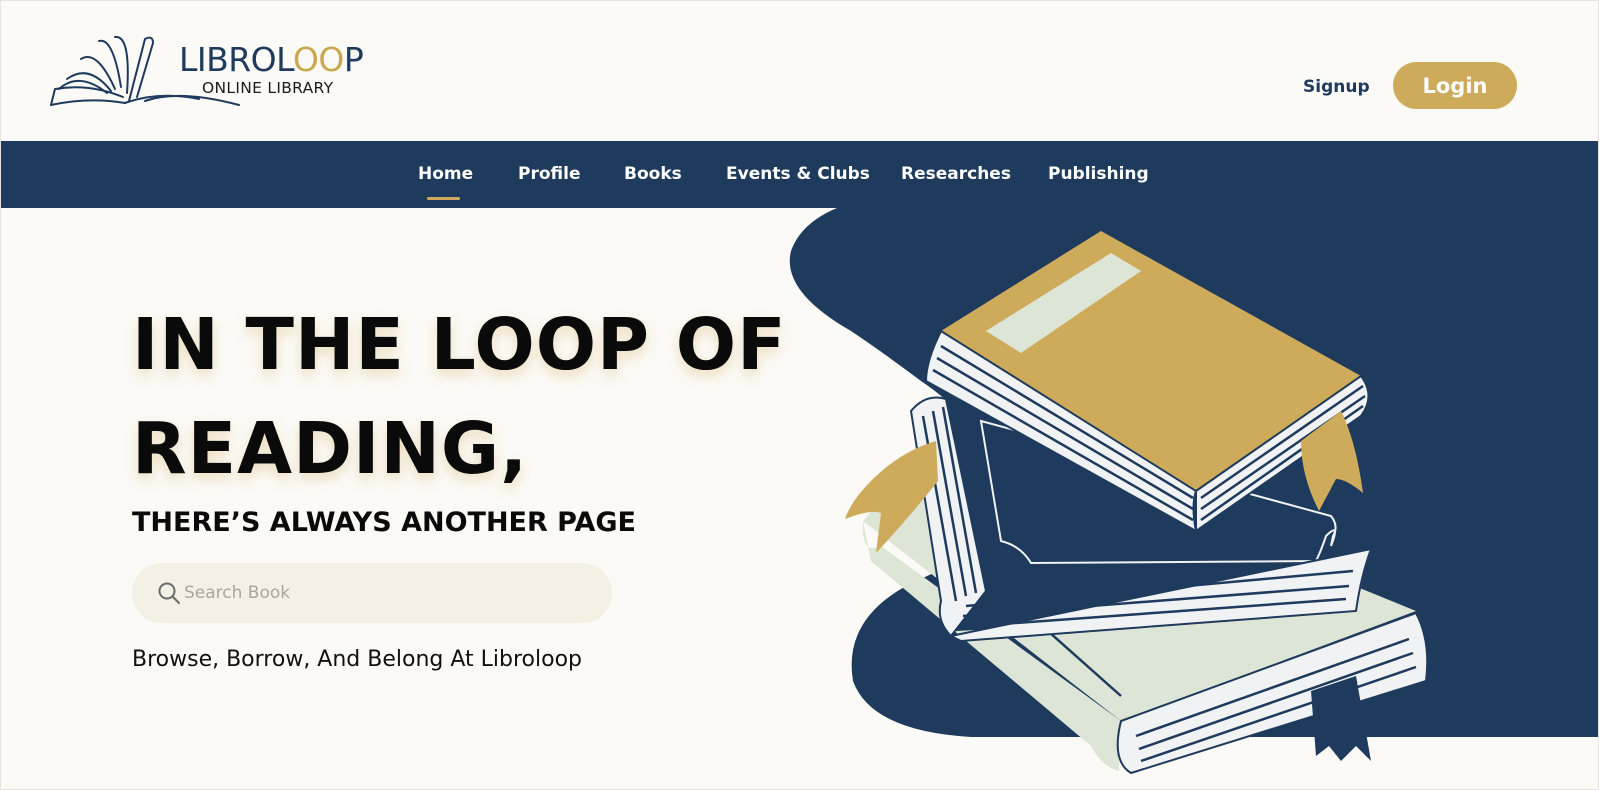  What do you see at coordinates (330, 448) in the screenshot?
I see `hero-headline-line2: READING,` at bounding box center [330, 448].